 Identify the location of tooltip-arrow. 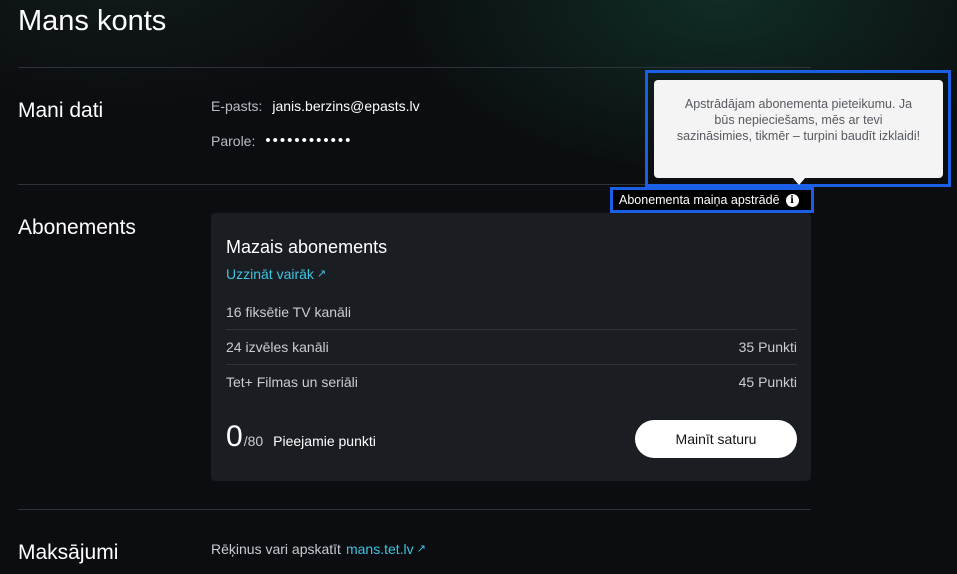
(799, 181).